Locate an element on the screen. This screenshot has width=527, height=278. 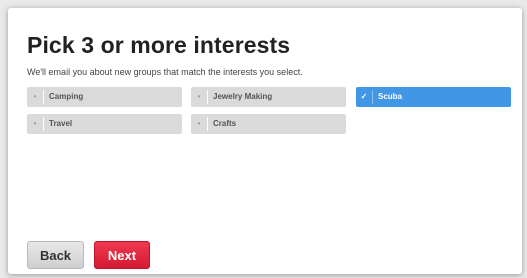
back-button: Back is located at coordinates (55, 255).